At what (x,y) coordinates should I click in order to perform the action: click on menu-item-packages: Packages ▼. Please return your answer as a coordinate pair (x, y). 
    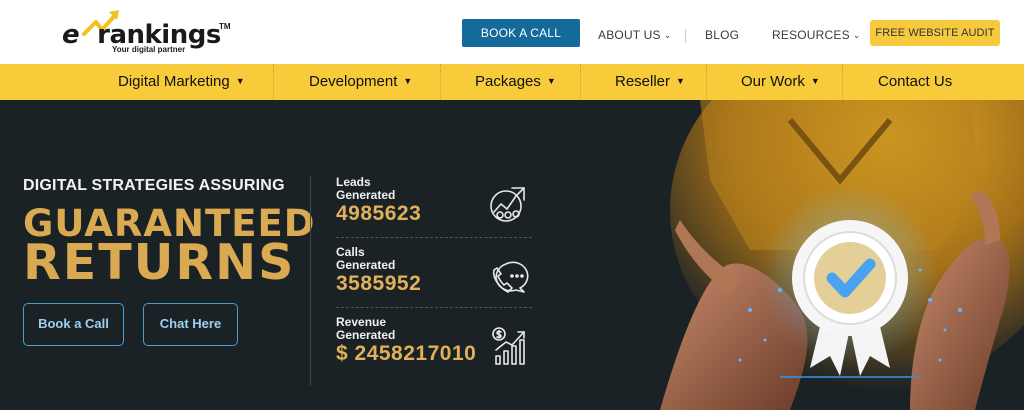
    Looking at the image, I should click on (515, 82).